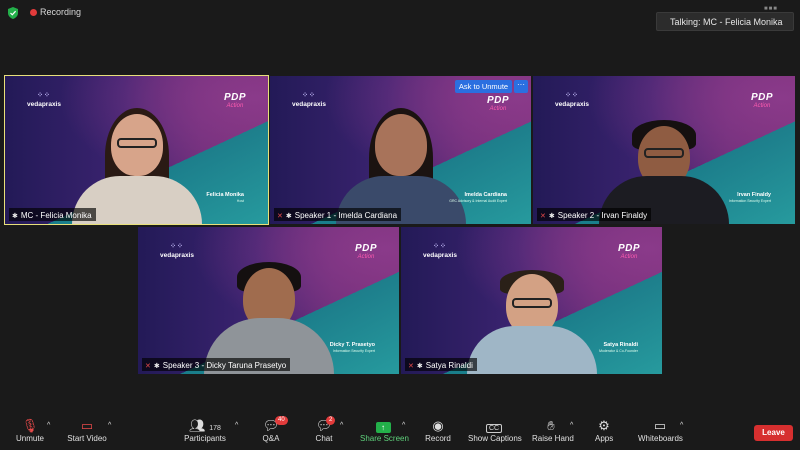 Image resolution: width=800 pixels, height=450 pixels. I want to click on security-shield-icon, so click(13, 13).